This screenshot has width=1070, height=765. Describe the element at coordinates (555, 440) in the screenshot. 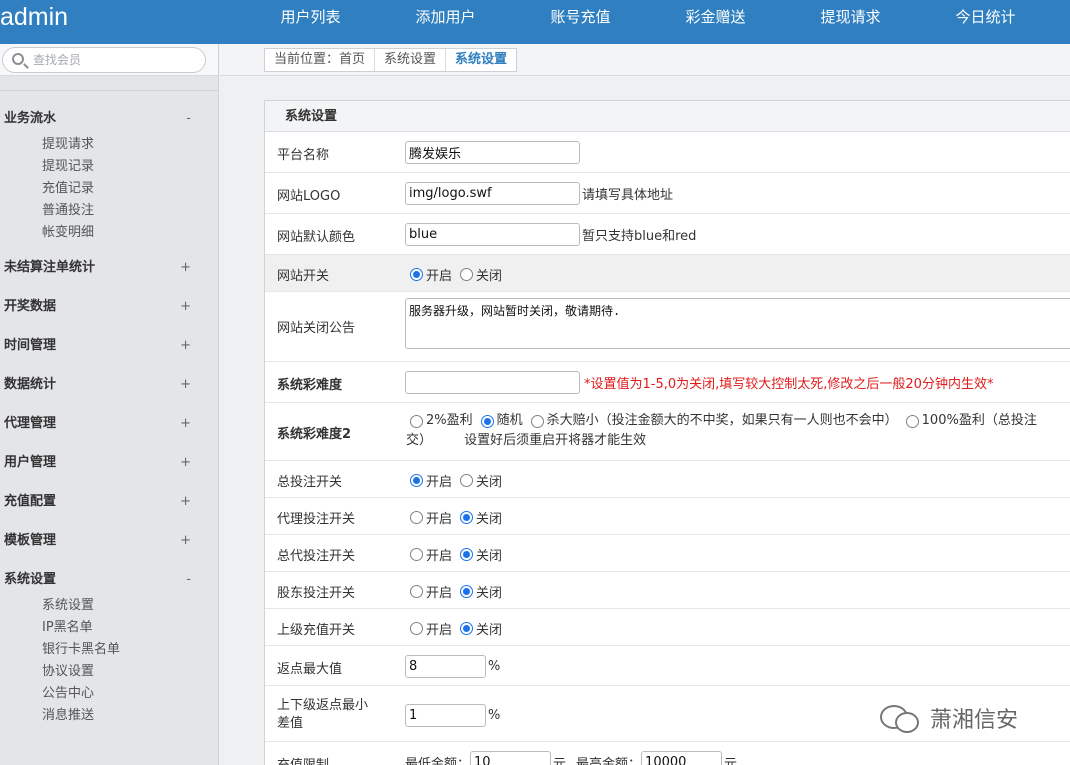

I see `difficulty2-restart-hint: 设置好后须重启开将器才能生效` at that location.